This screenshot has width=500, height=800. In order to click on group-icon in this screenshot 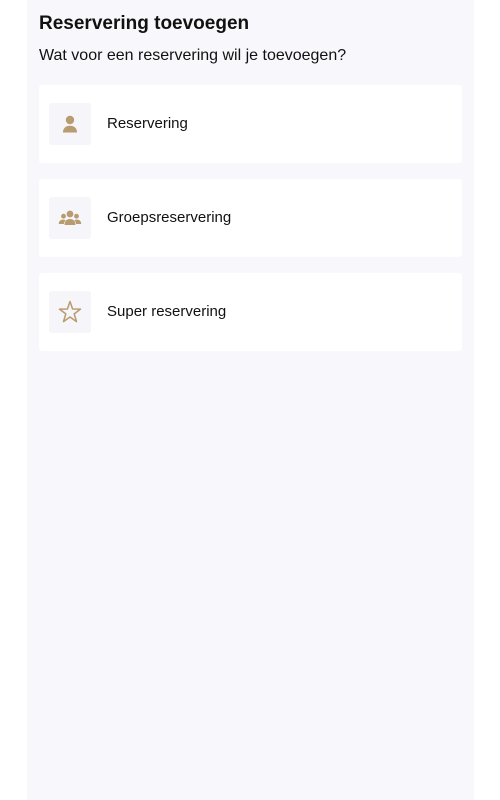, I will do `click(70, 217)`.